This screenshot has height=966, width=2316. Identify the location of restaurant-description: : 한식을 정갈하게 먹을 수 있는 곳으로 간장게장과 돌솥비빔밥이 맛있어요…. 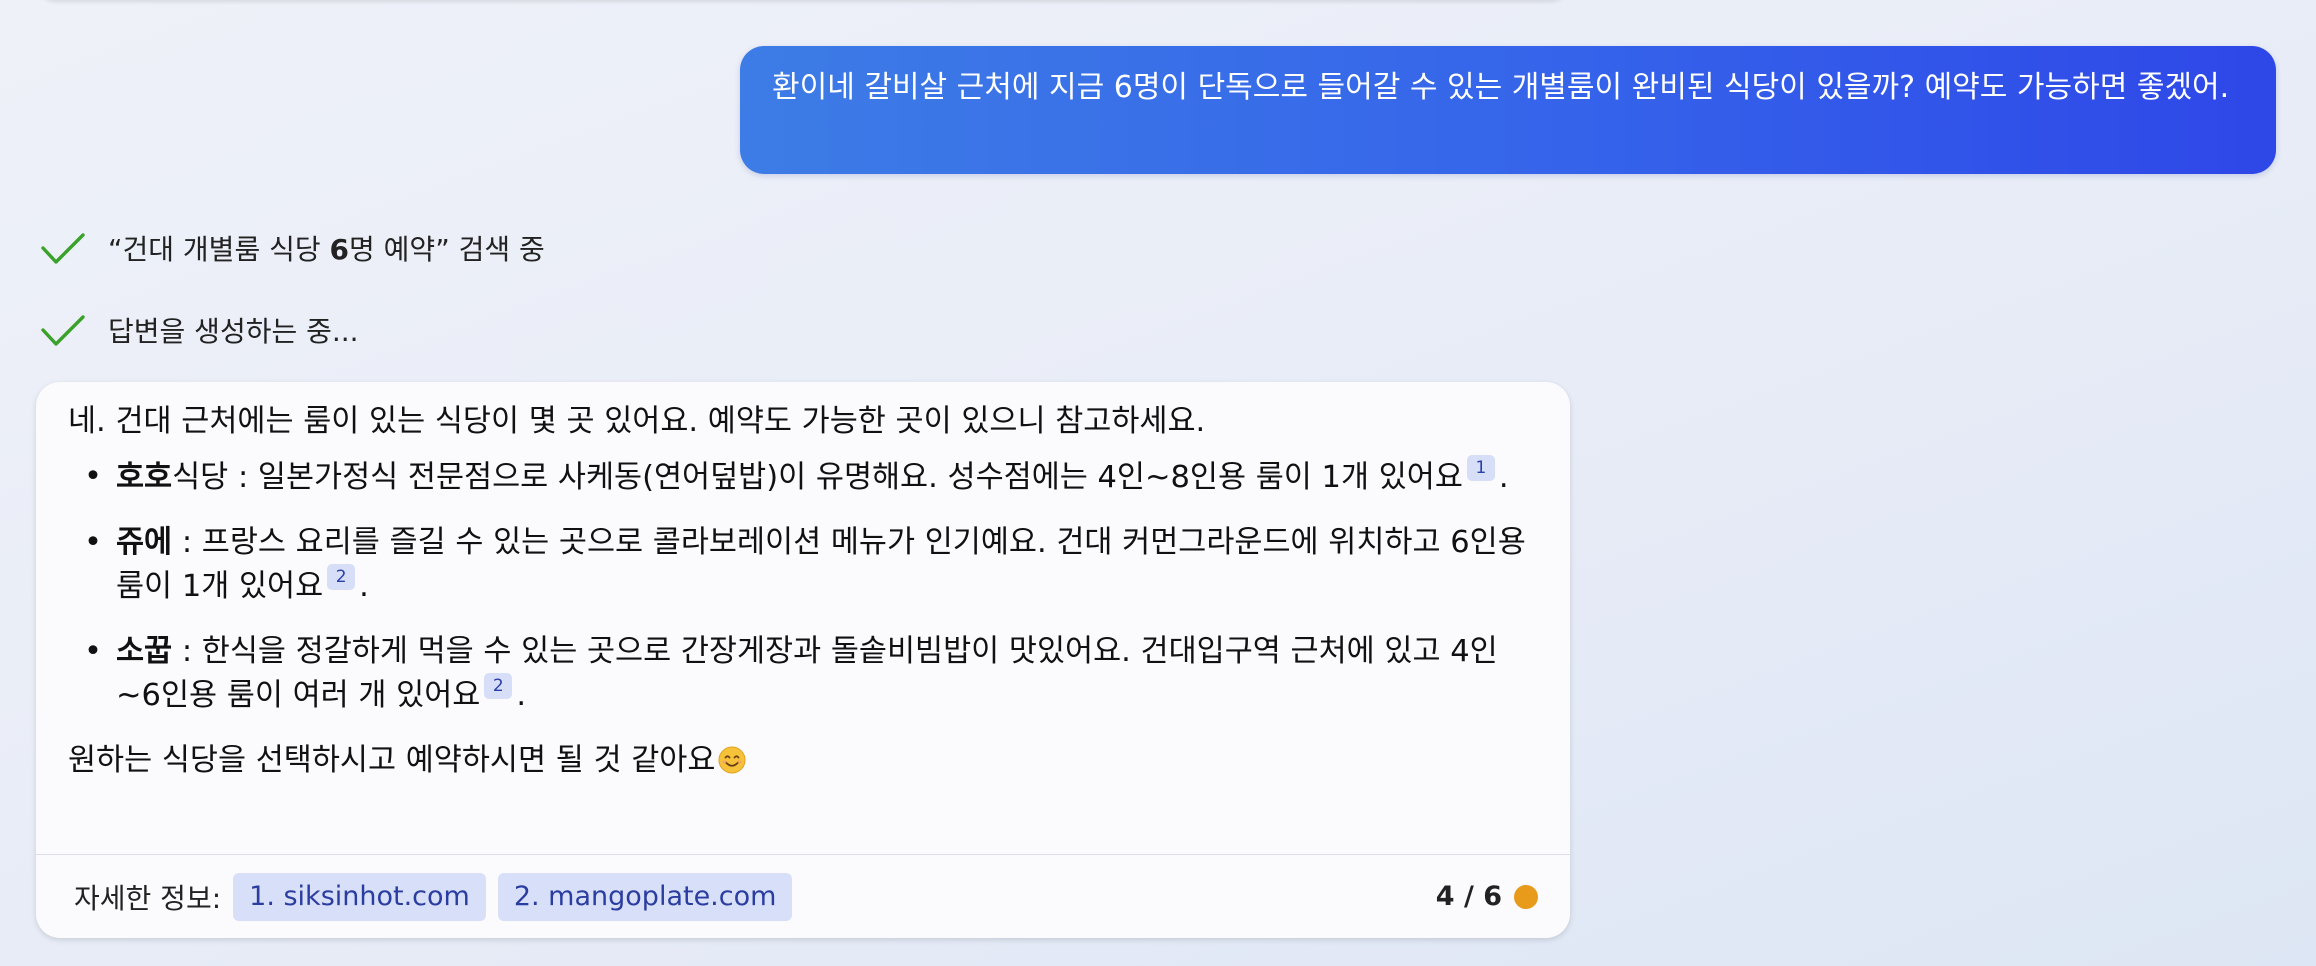
(807, 673).